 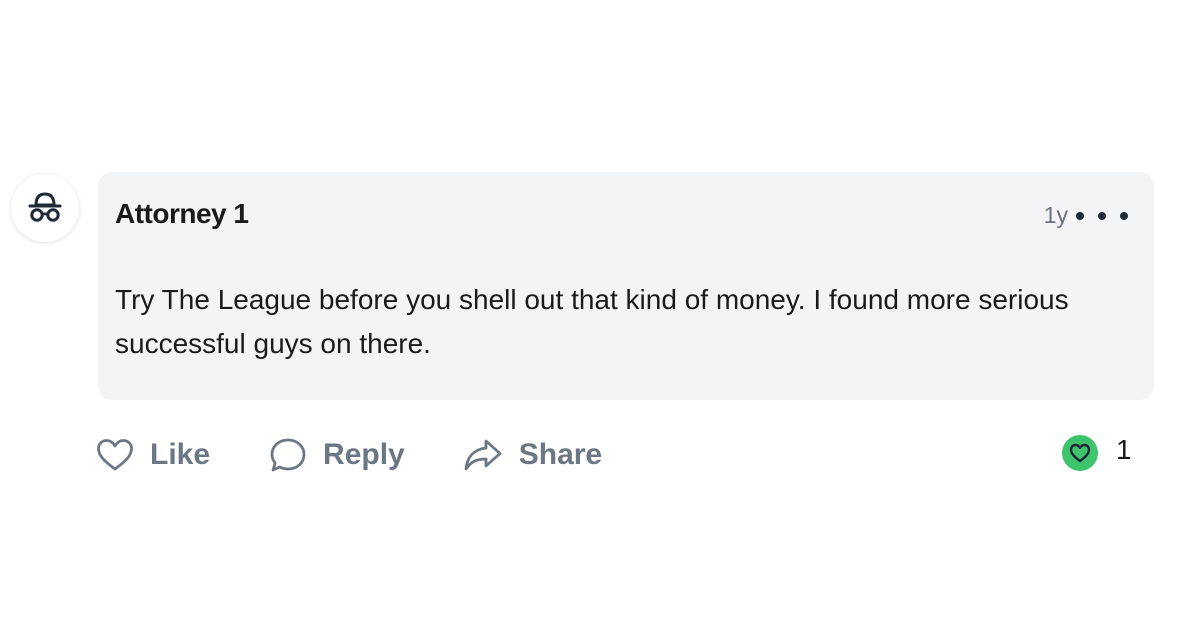 I want to click on incognito-icon, so click(x=45, y=208).